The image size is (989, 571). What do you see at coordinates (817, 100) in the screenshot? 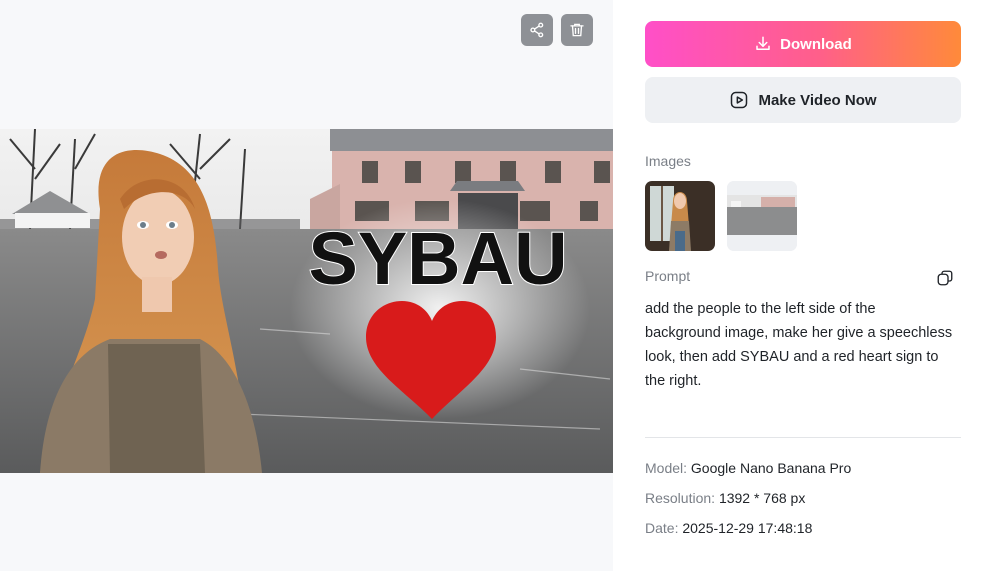
I see `make-video-label: Make Video Now` at bounding box center [817, 100].